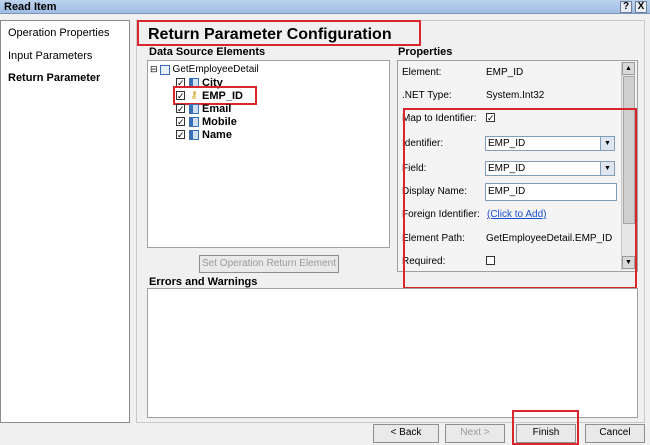 This screenshot has height=445, width=650. What do you see at coordinates (615, 433) in the screenshot?
I see `cancel-button: Cancel` at bounding box center [615, 433].